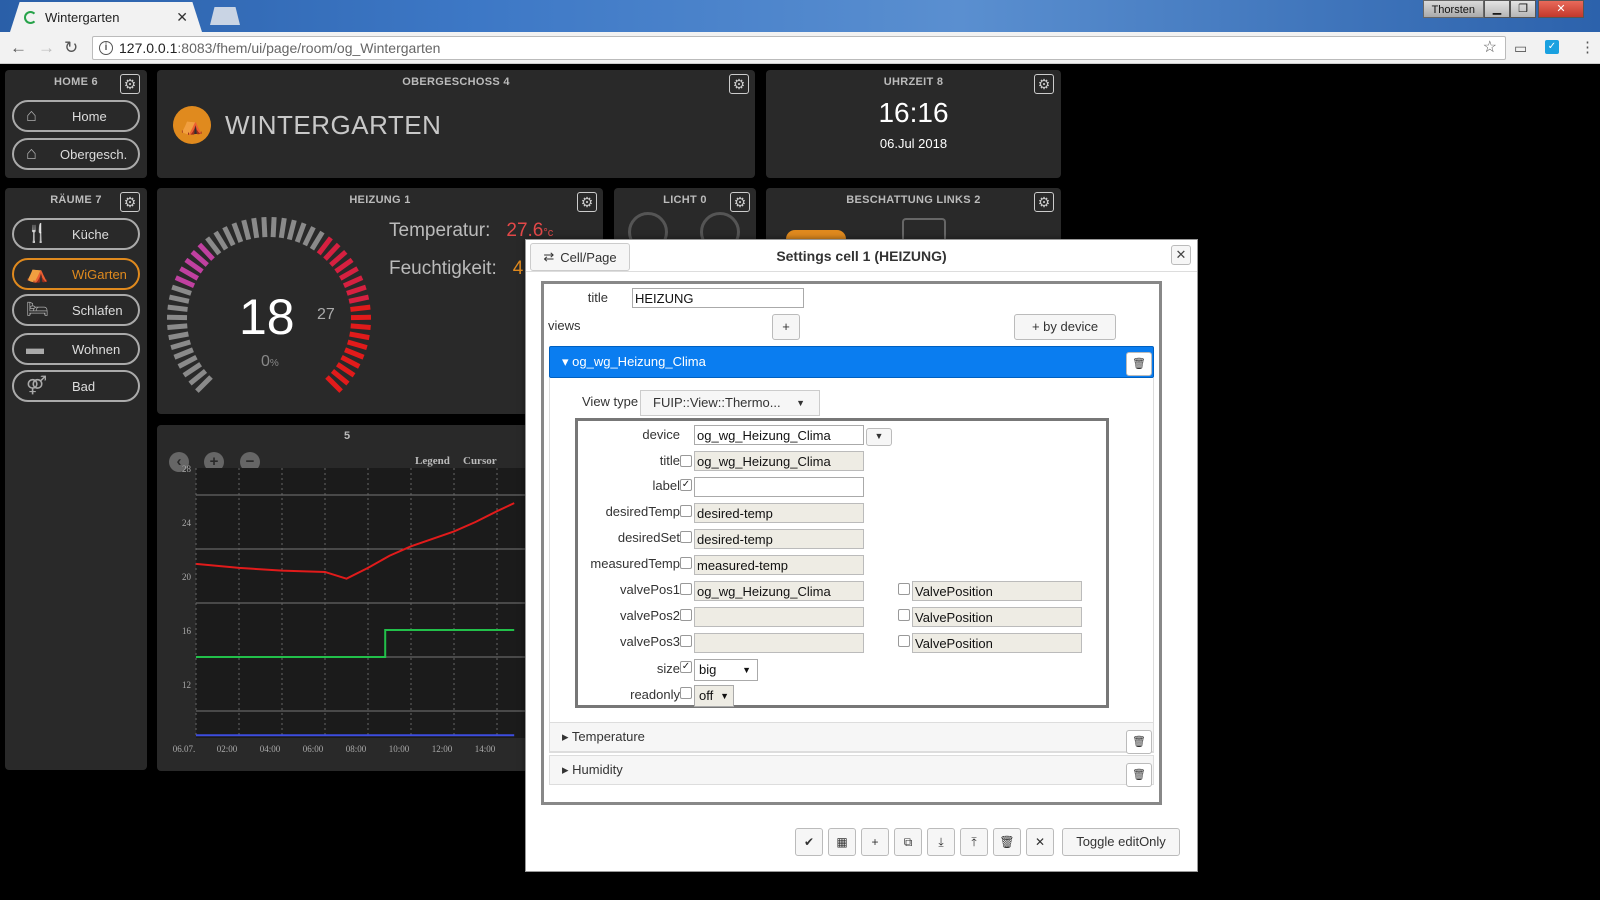 The height and width of the screenshot is (900, 1600). What do you see at coordinates (456, 124) in the screenshot?
I see `room-header-panel: OBERGESCHOSS 4 ⚙ ⛺ WINTERGARTEN` at bounding box center [456, 124].